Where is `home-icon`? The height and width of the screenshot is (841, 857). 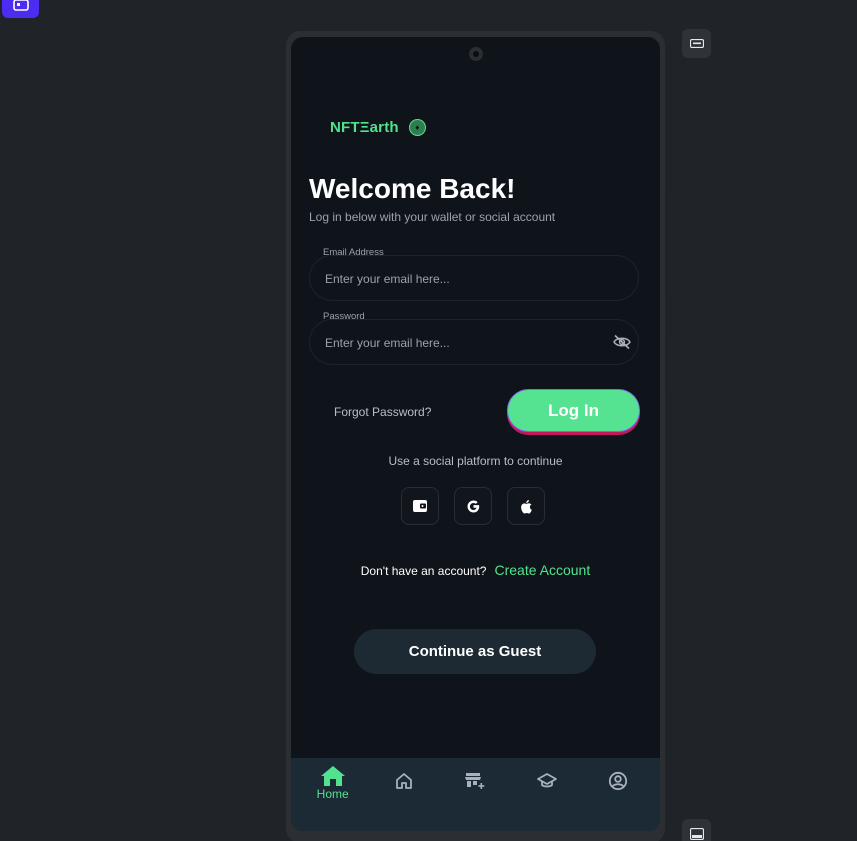 home-icon is located at coordinates (332, 776).